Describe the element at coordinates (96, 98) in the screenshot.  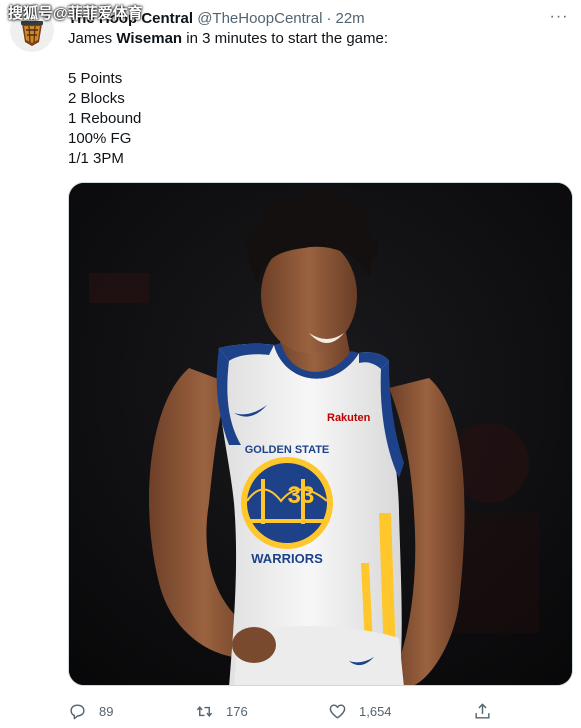
I see `tweet-line: 2 Blocks` at that location.